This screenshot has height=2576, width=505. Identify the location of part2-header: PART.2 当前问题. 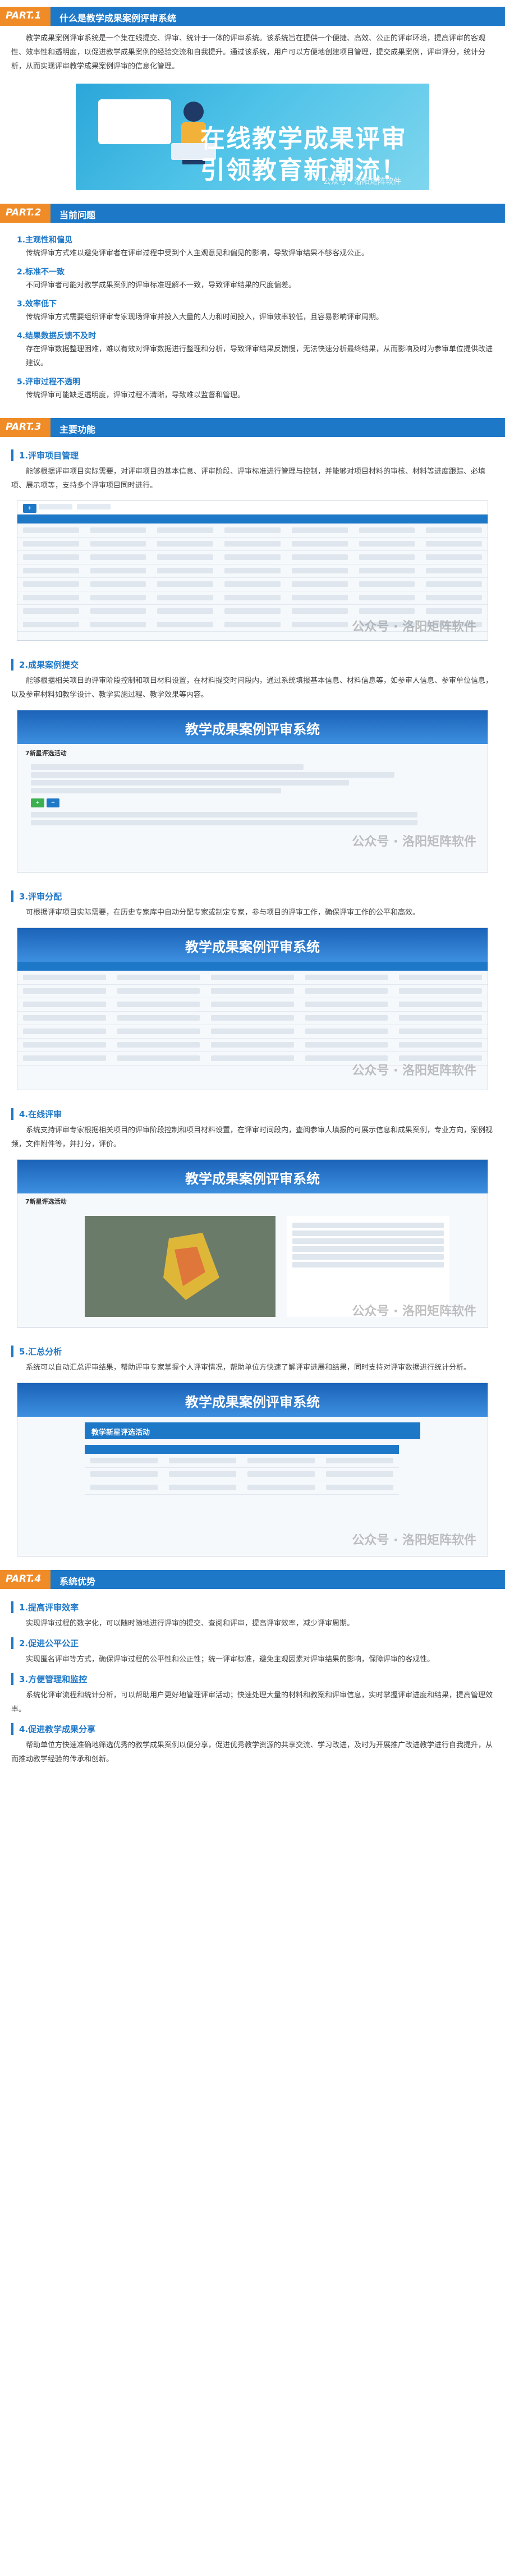
(252, 213).